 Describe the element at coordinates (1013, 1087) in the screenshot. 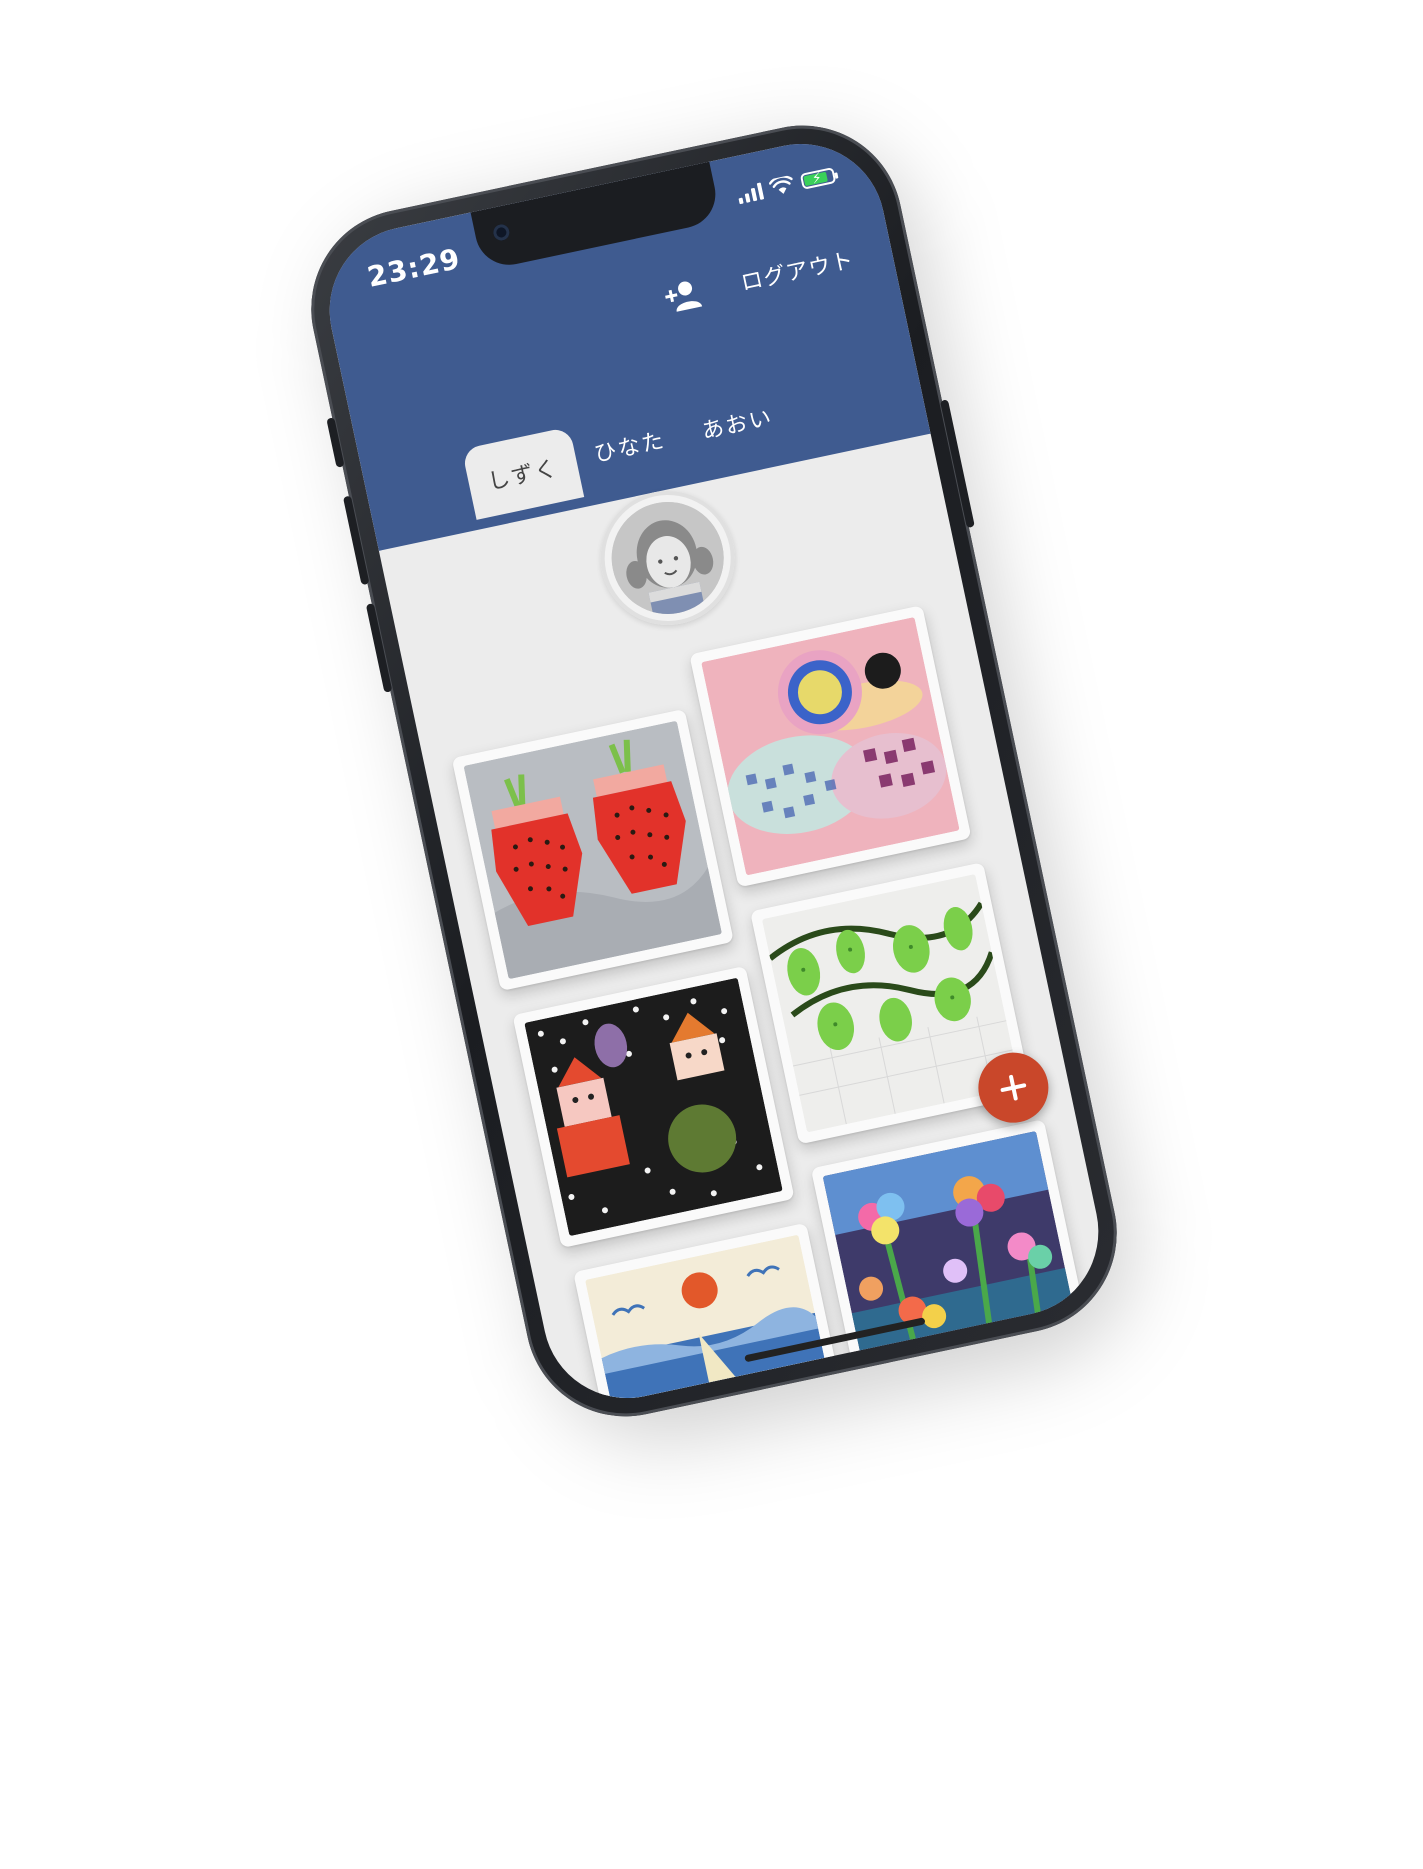

I see `plus-icon` at that location.